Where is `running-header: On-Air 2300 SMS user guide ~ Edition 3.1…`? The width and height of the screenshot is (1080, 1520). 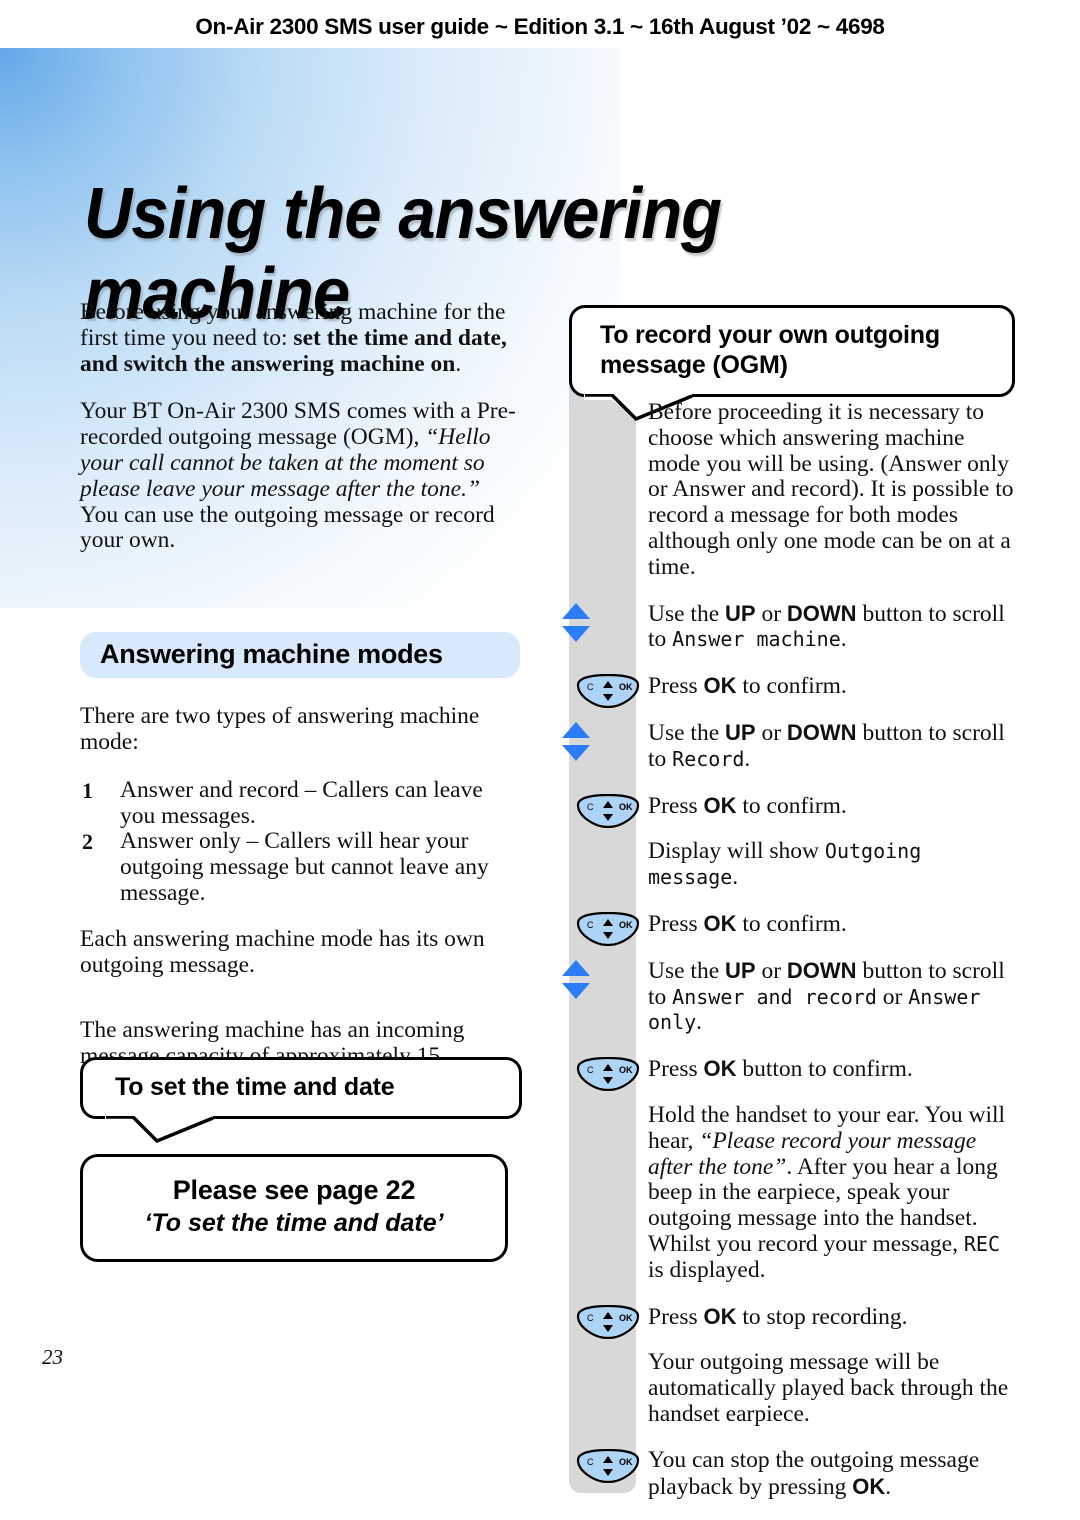
running-header: On-Air 2300 SMS user guide ~ Edition 3.1… is located at coordinates (540, 26).